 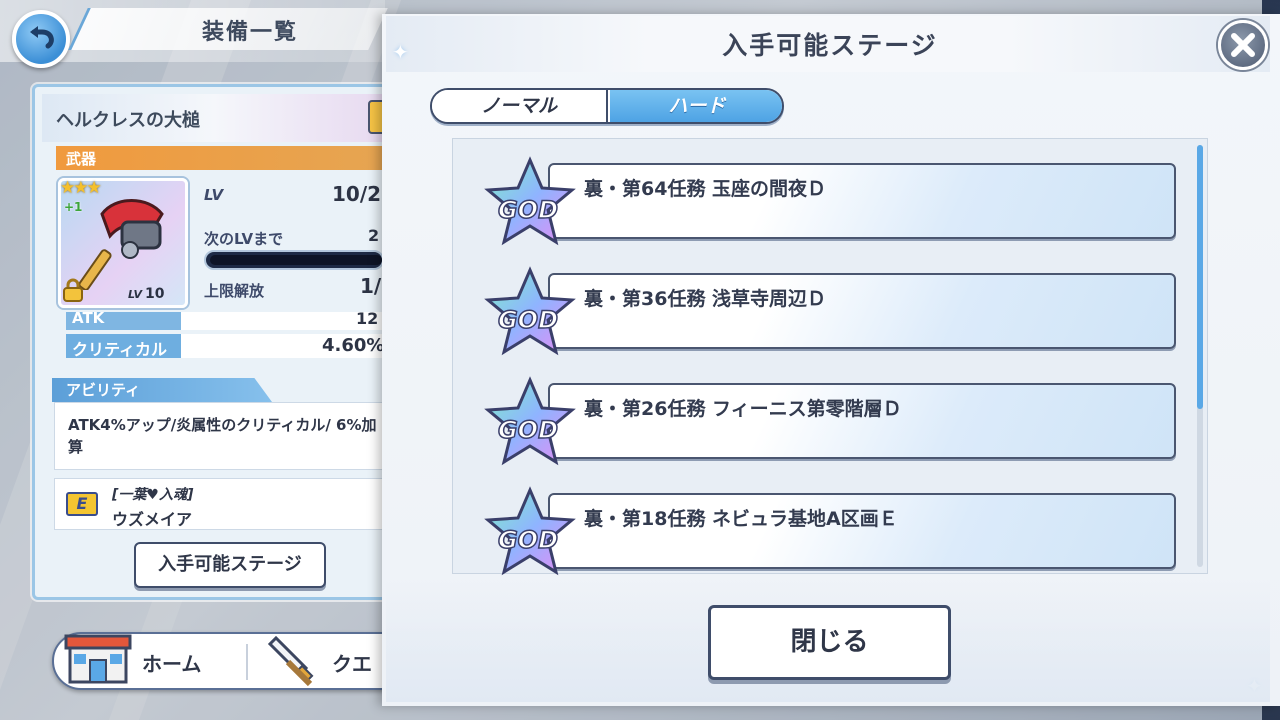 I want to click on page-title: 装備一覧, so click(x=249, y=32).